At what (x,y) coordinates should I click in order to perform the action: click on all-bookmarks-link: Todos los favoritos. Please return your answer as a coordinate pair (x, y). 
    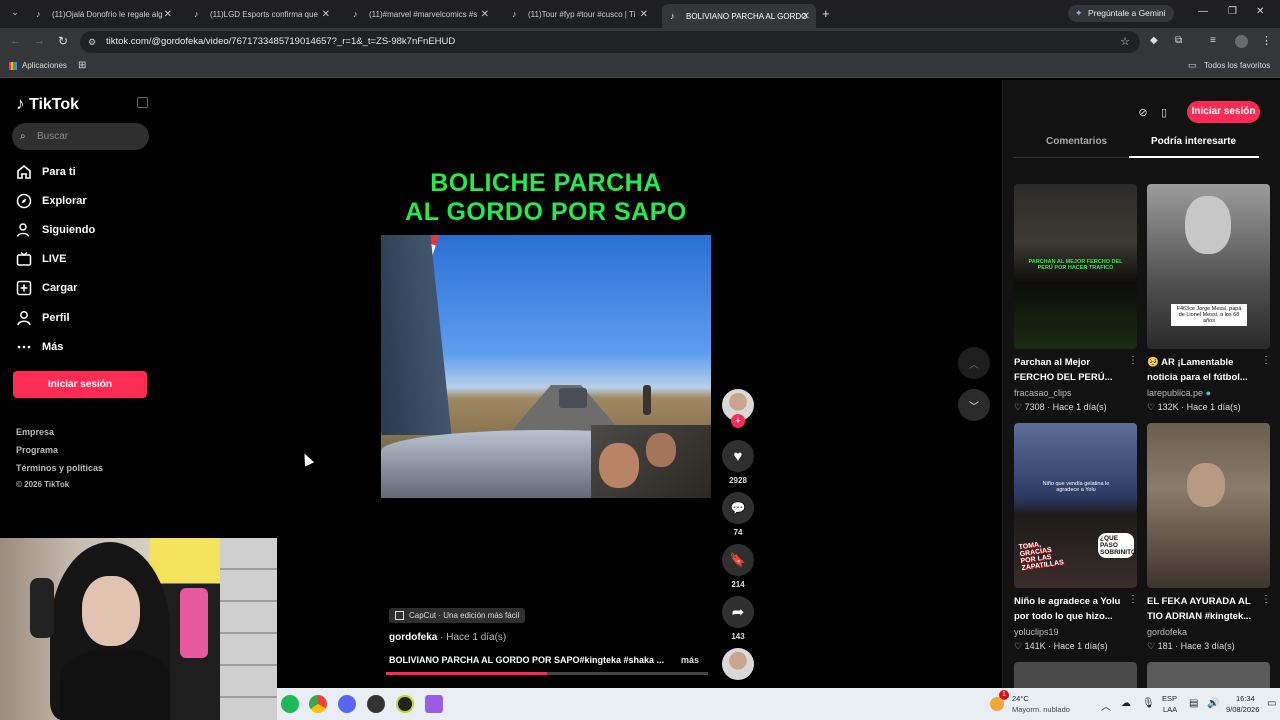
    Looking at the image, I should click on (1237, 65).